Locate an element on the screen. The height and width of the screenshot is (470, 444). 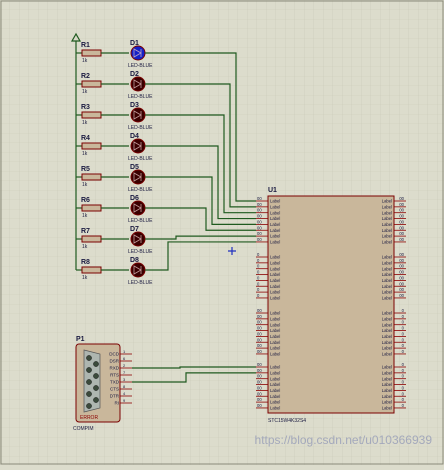
connector-pin-label: TXD is located at coordinates (115, 382).